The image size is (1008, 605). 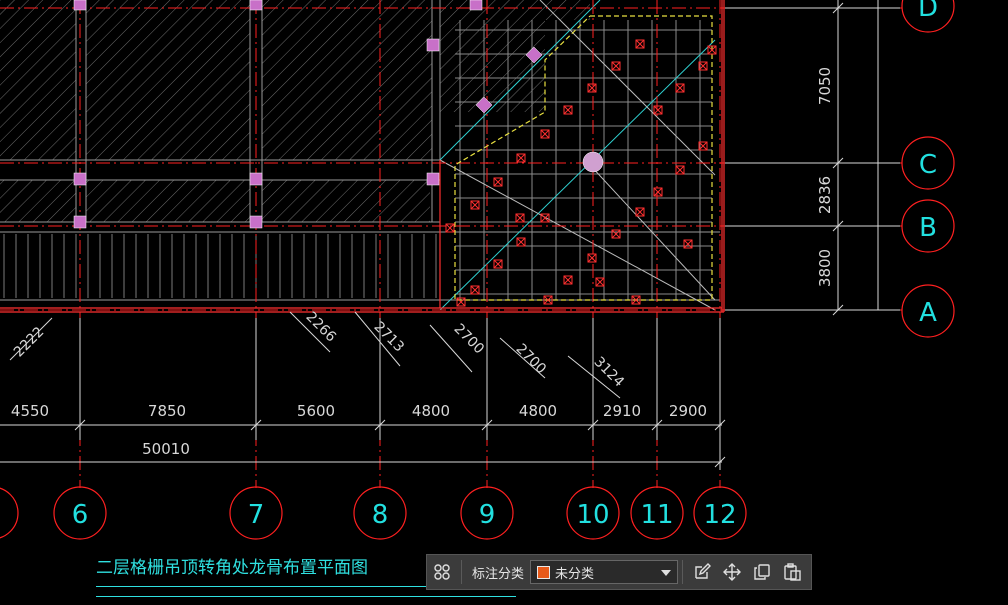 What do you see at coordinates (604, 572) in the screenshot?
I see `annotation-category-select: 未分类` at bounding box center [604, 572].